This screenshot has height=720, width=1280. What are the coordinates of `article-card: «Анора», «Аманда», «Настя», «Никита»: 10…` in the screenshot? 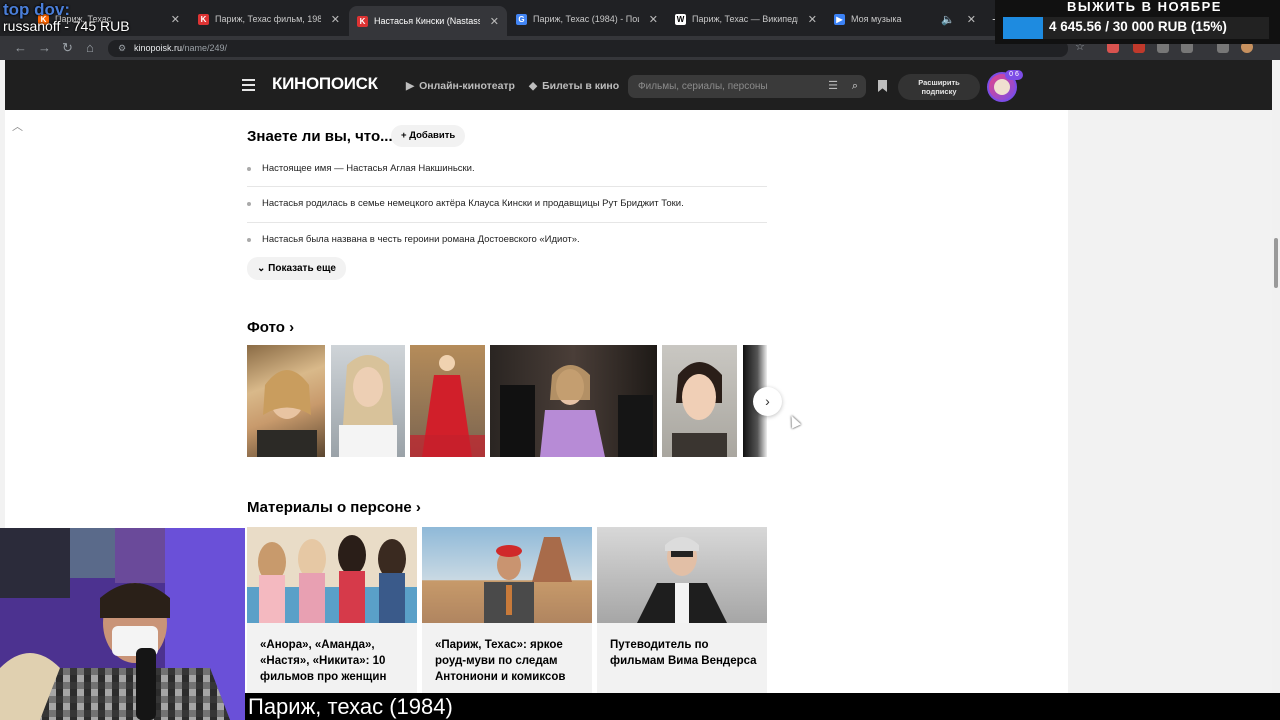 It's located at (332, 610).